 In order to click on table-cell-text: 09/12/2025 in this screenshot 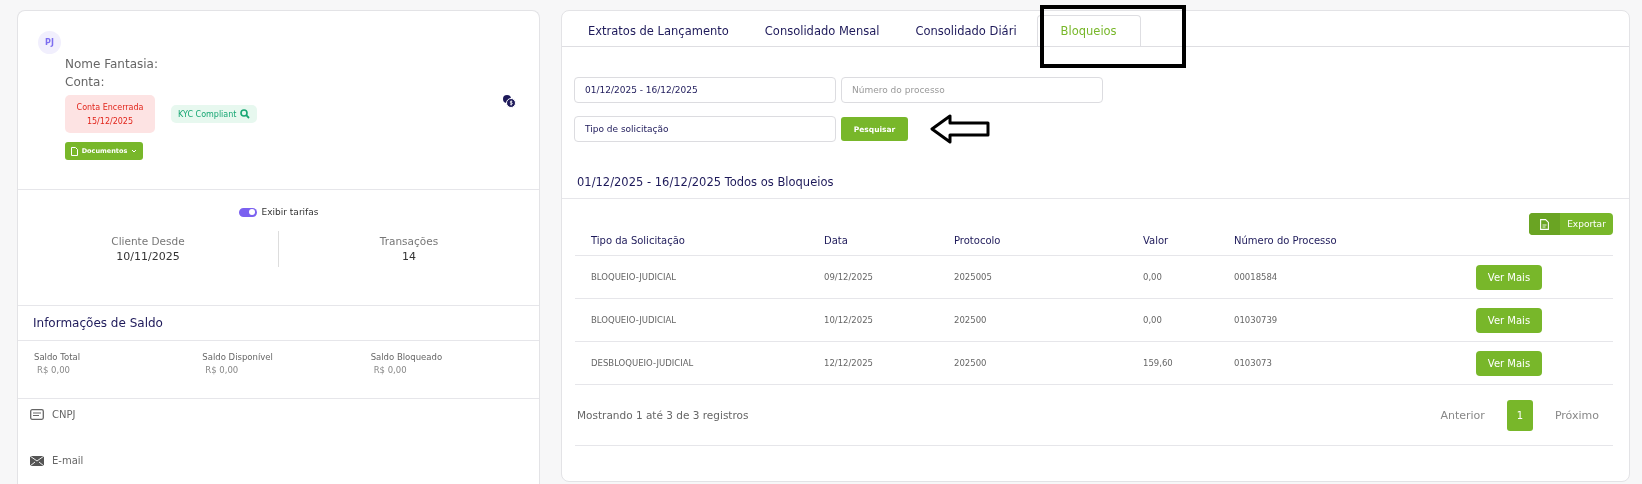, I will do `click(849, 277)`.